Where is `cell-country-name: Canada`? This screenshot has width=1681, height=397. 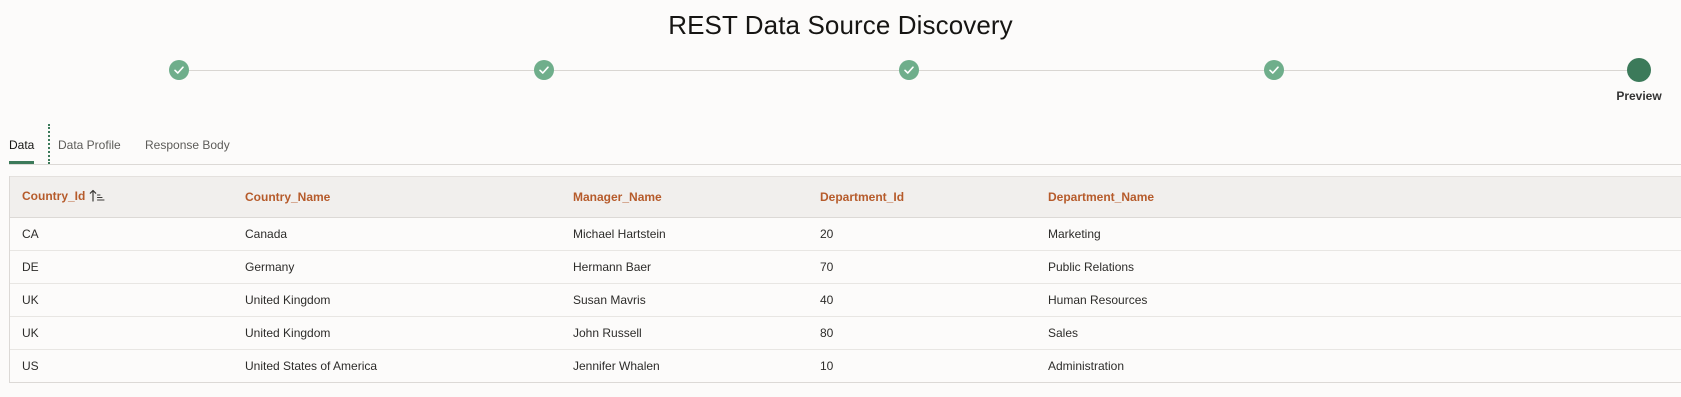
cell-country-name: Canada is located at coordinates (397, 234).